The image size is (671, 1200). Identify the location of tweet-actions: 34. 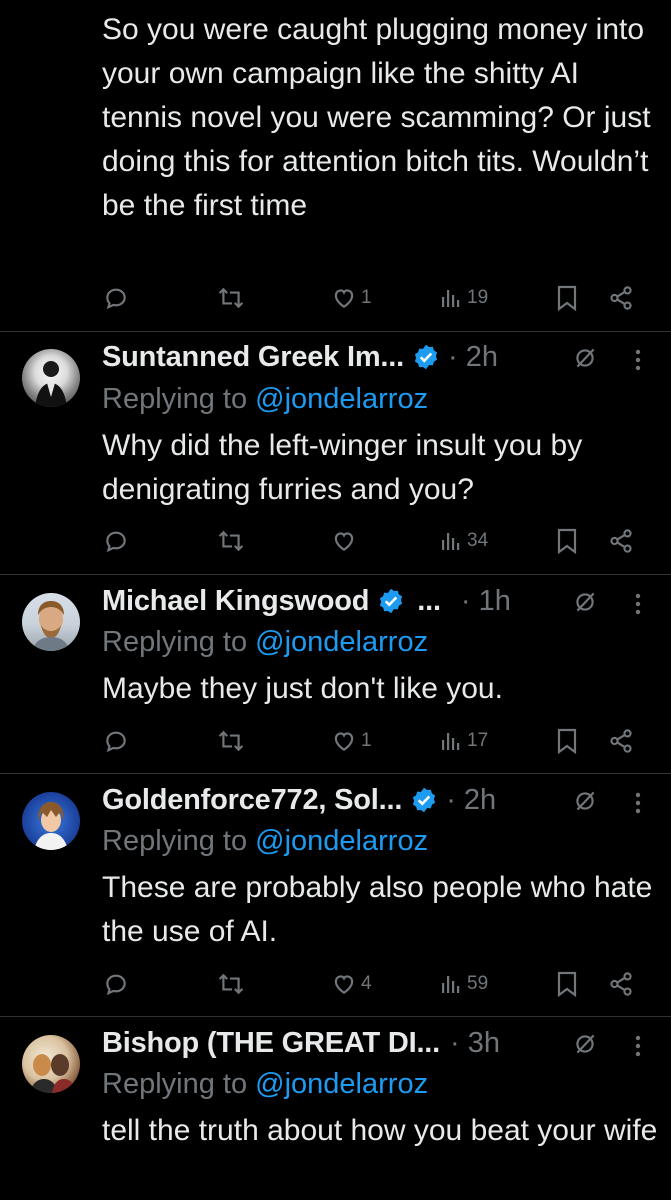
(335, 541).